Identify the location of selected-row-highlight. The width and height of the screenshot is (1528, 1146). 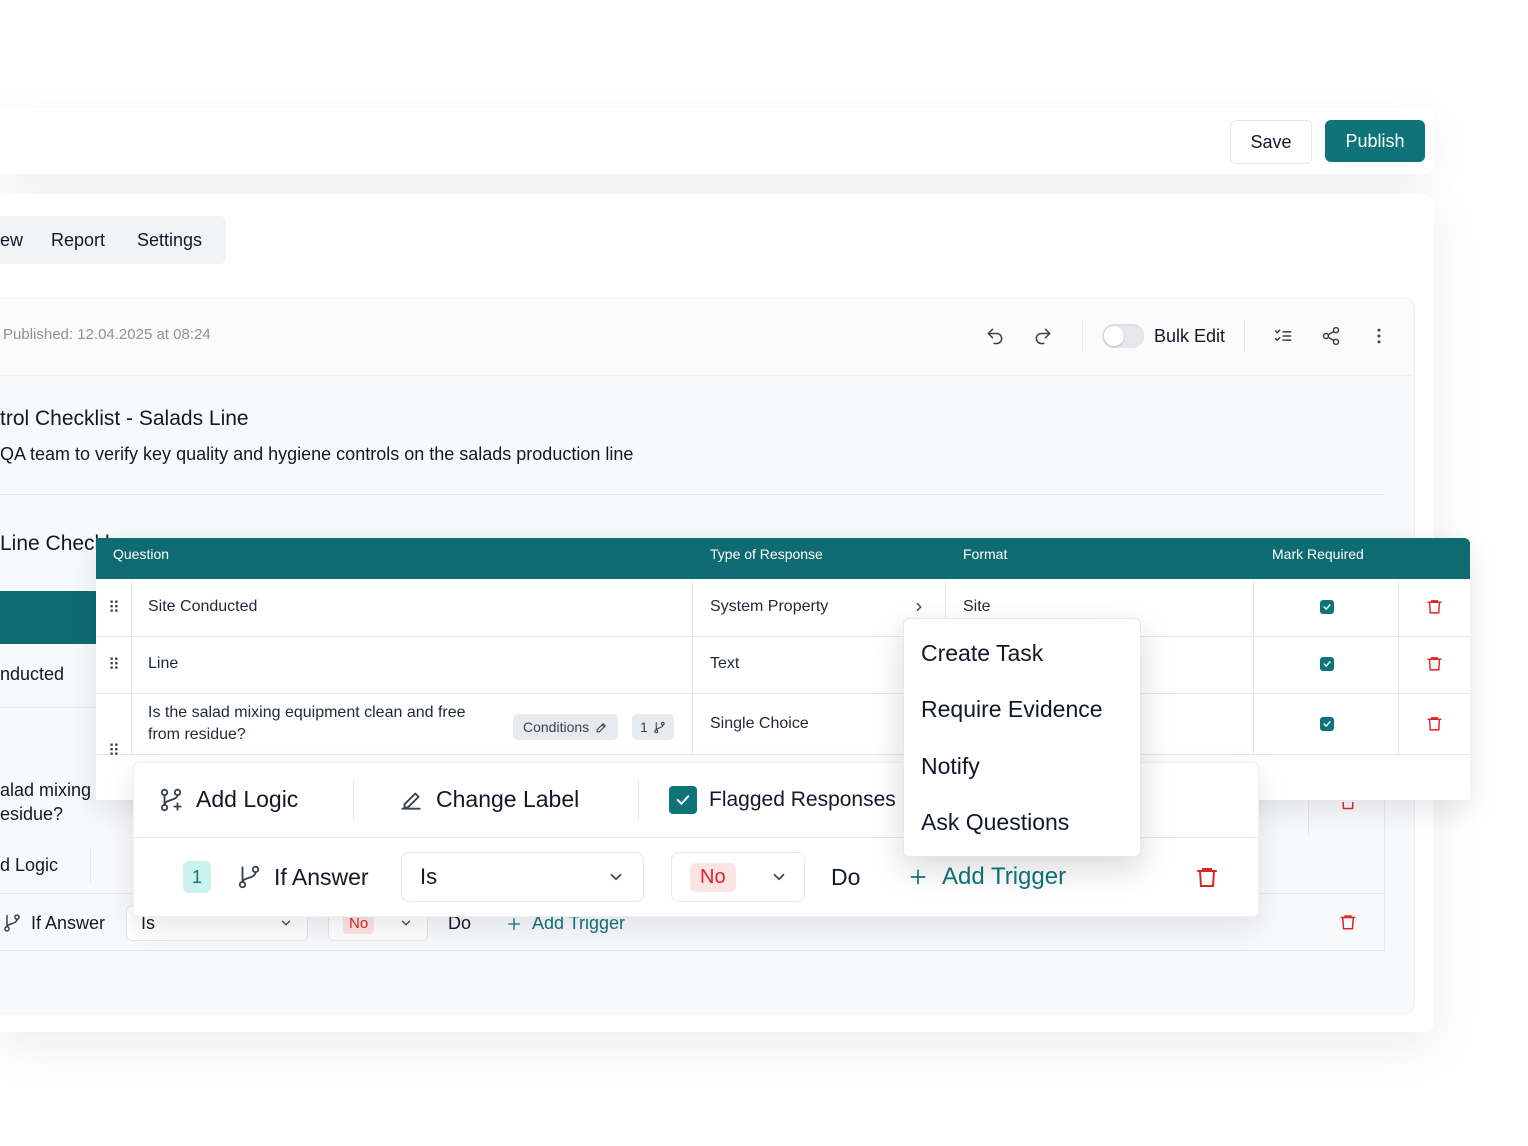
(50, 617).